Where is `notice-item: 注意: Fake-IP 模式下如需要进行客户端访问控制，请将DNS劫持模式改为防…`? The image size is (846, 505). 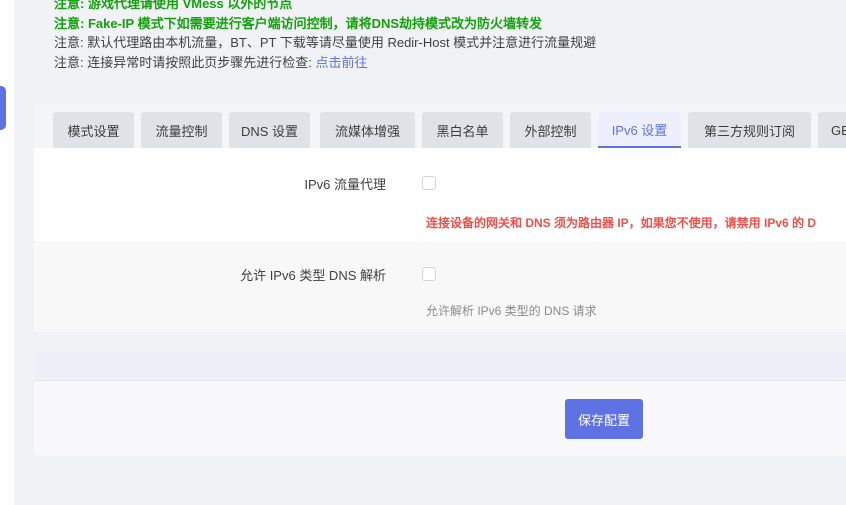 notice-item: 注意: Fake-IP 模式下如需要进行客户端访问控制，请将DNS劫持模式改为防… is located at coordinates (325, 24).